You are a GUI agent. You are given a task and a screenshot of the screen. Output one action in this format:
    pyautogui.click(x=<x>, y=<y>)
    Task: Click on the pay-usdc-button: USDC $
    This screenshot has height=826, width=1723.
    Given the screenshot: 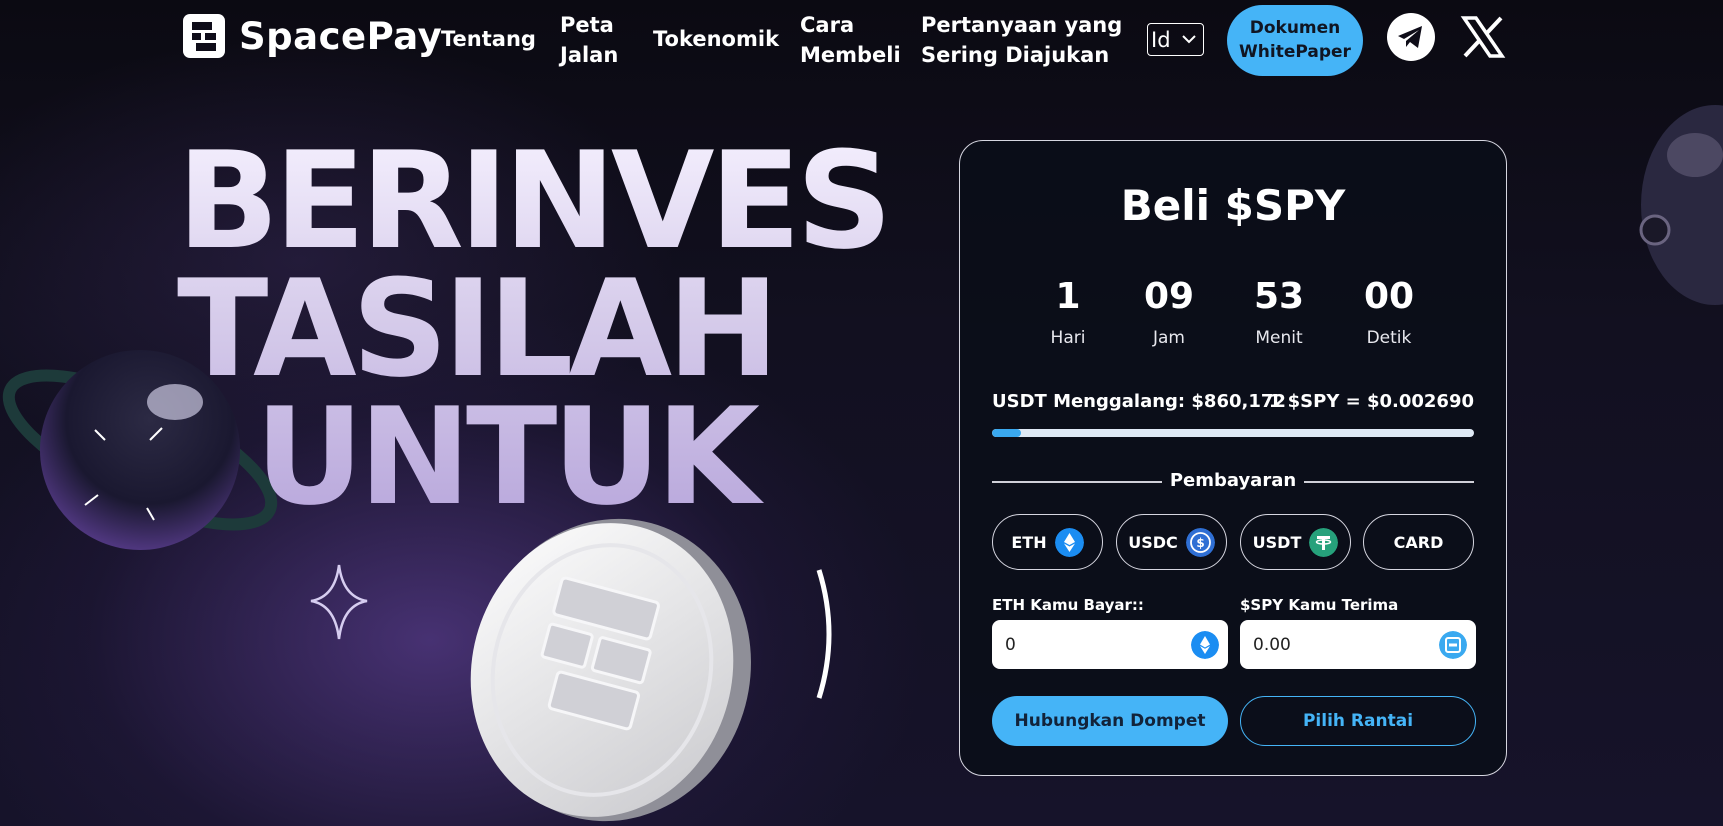 What is the action you would take?
    pyautogui.click(x=1171, y=542)
    